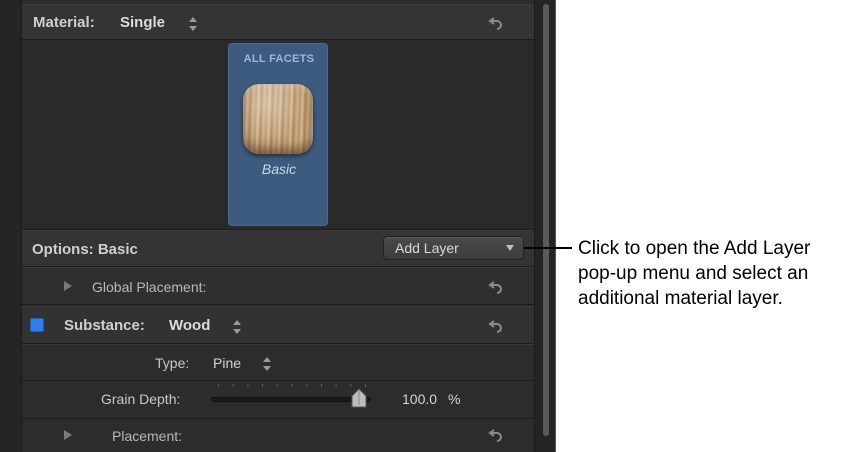 The width and height of the screenshot is (866, 452). What do you see at coordinates (278, 435) in the screenshot?
I see `placement-row: Placement:` at bounding box center [278, 435].